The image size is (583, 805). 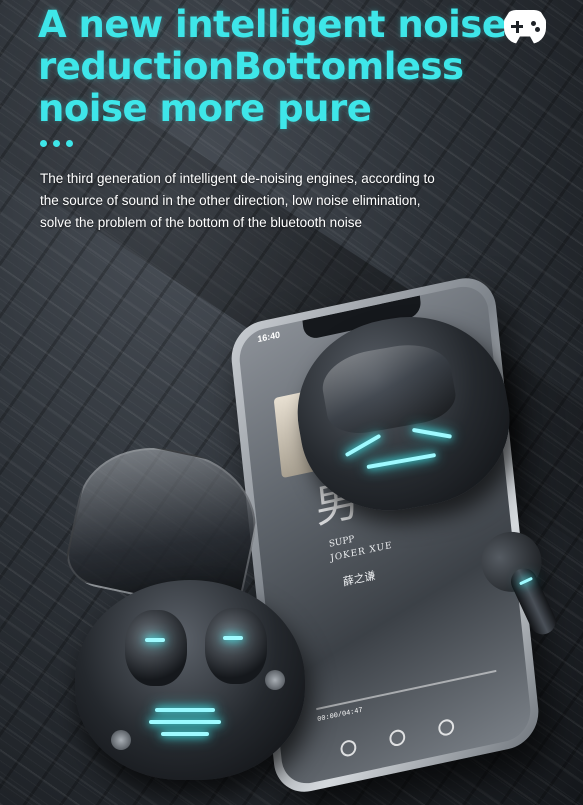 What do you see at coordinates (156, 648) in the screenshot?
I see `earbud-left` at bounding box center [156, 648].